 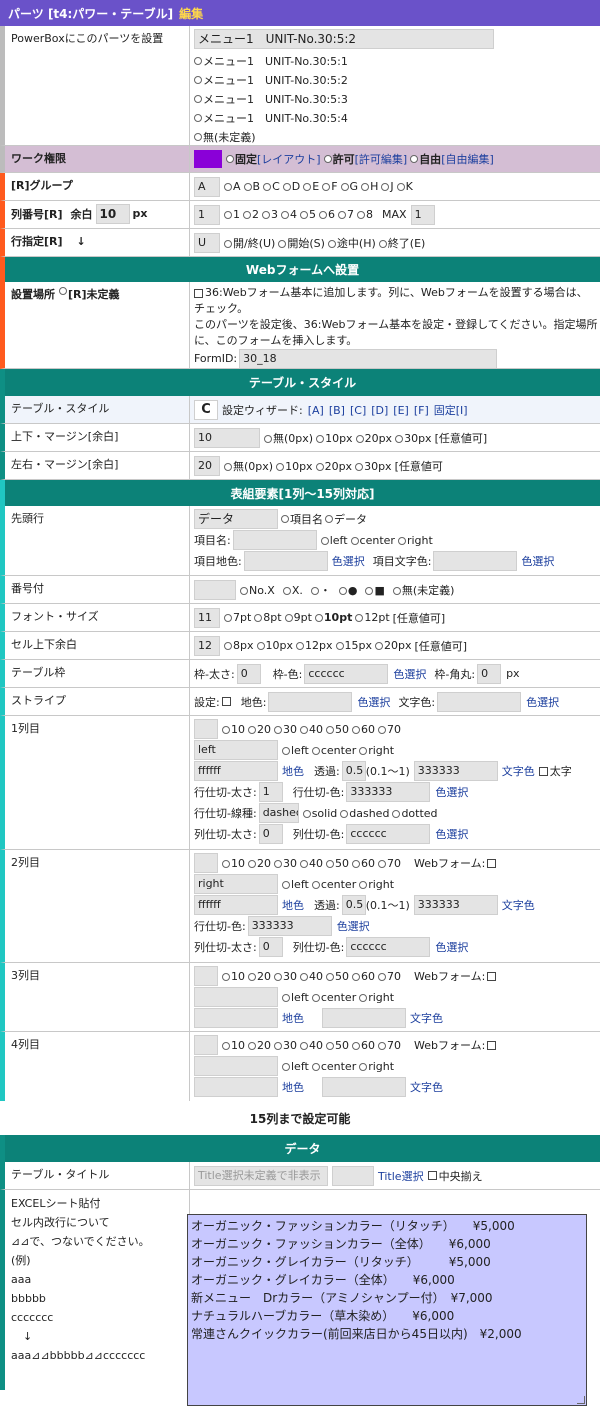 I want to click on border-color-select-link: 色選択, so click(x=409, y=674).